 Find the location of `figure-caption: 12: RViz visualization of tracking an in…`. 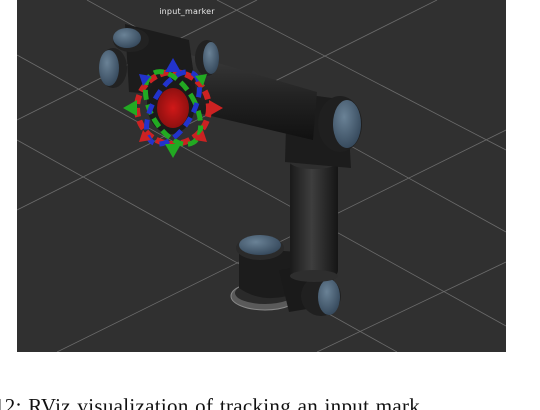

figure-caption: 12: RViz visualization of tracking an in… is located at coordinates (270, 400).